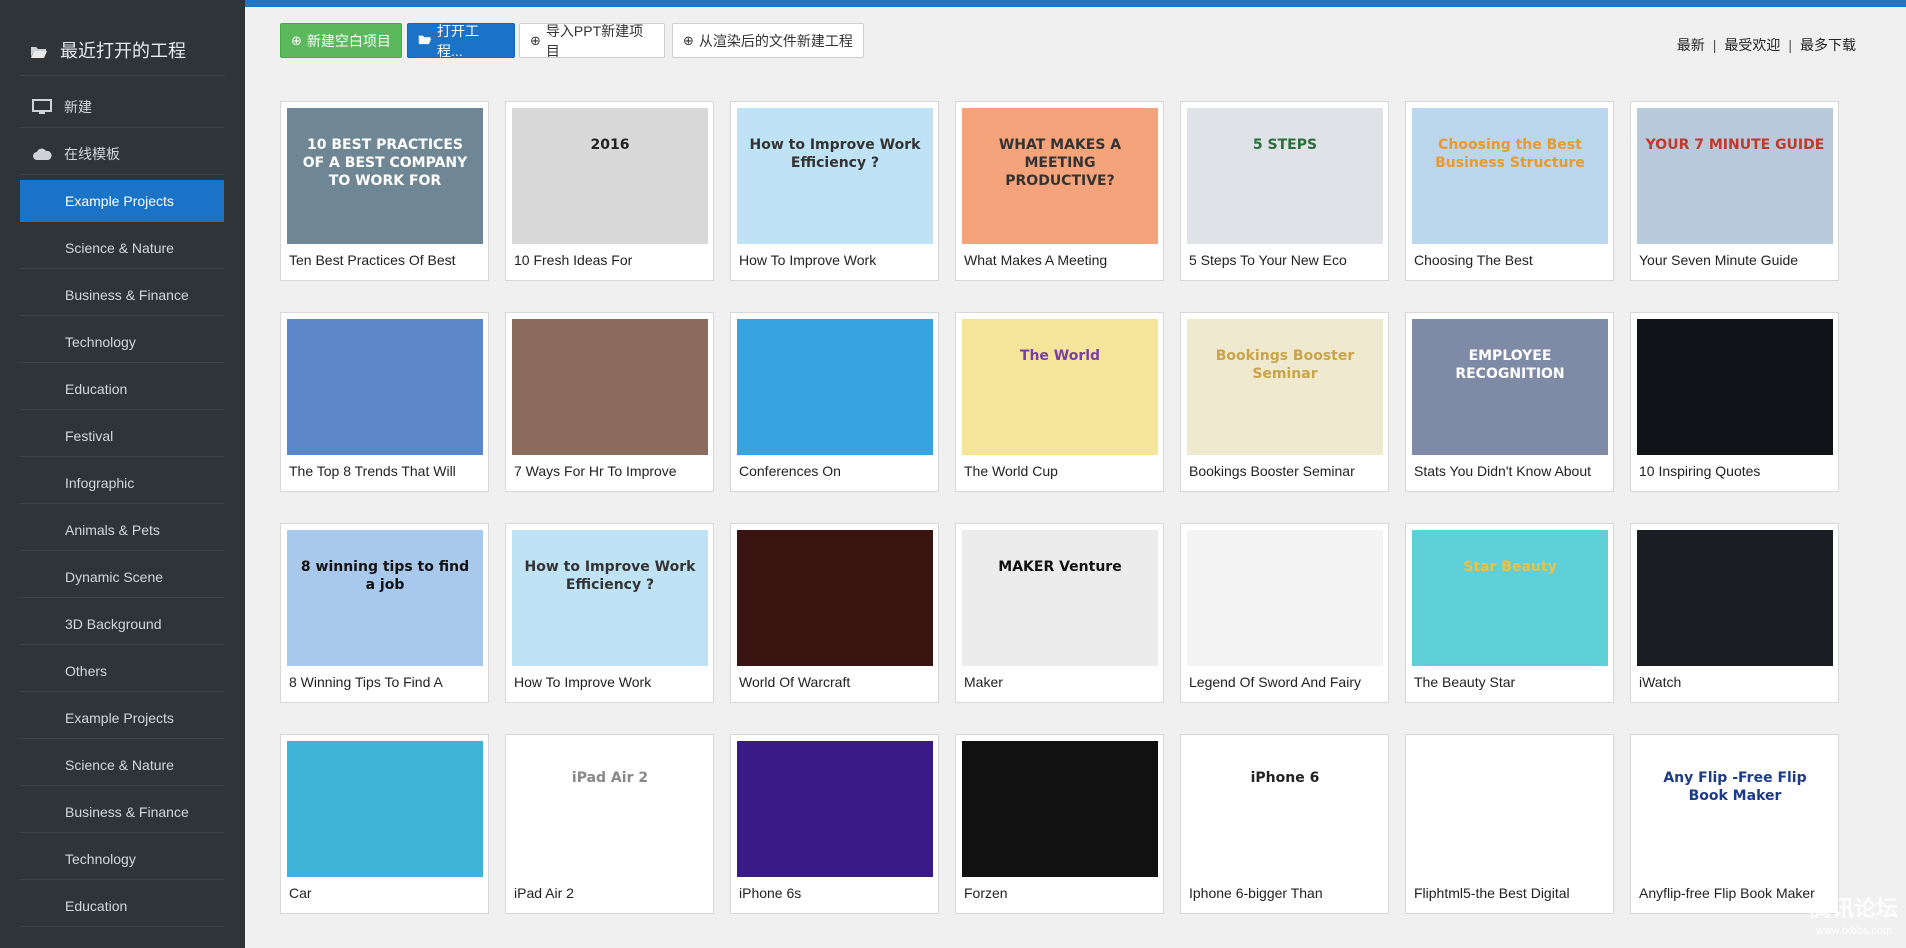 The height and width of the screenshot is (948, 1906). I want to click on sidebar-item-infographic: Infographic, so click(122, 483).